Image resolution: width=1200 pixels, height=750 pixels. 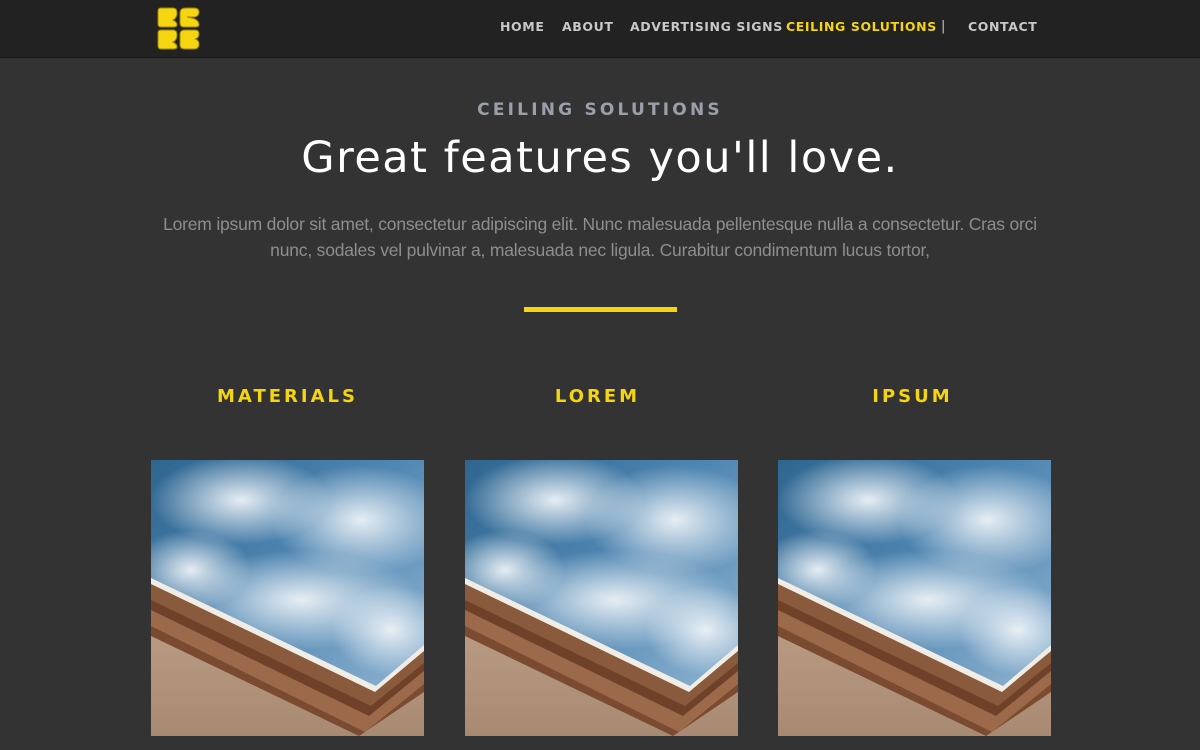 What do you see at coordinates (706, 27) in the screenshot?
I see `nav-advertising-signs-link: ADVERTISING SIGNS` at bounding box center [706, 27].